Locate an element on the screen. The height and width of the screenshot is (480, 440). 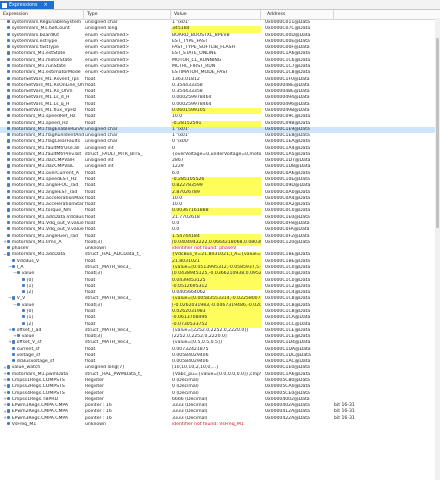
expression-name: motorVars_M1.accelerationStart_Hzps is located at coordinates (47, 205).